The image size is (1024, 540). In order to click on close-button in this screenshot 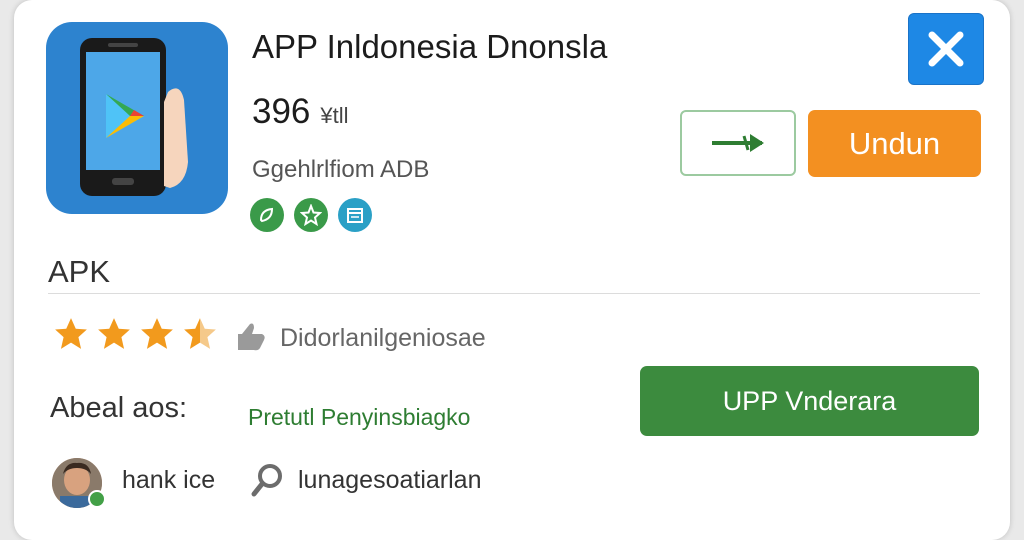, I will do `click(946, 49)`.